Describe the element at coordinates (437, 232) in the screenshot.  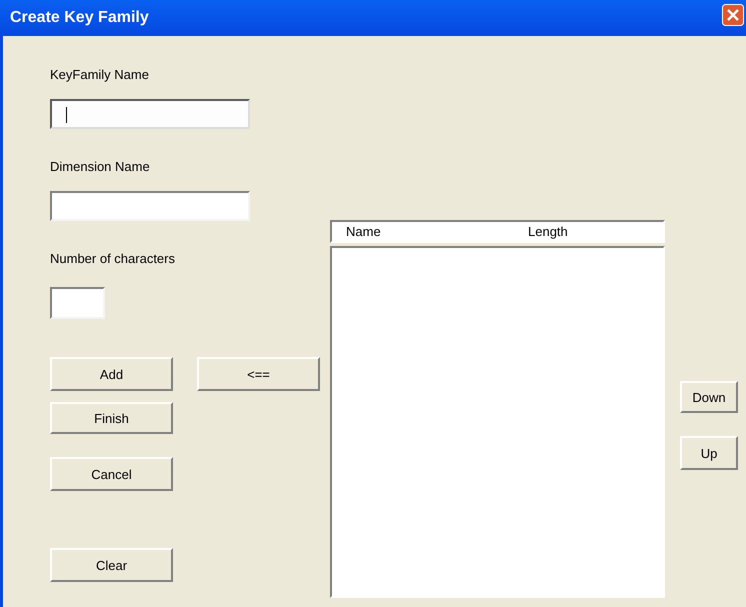
I see `column-header: Name` at that location.